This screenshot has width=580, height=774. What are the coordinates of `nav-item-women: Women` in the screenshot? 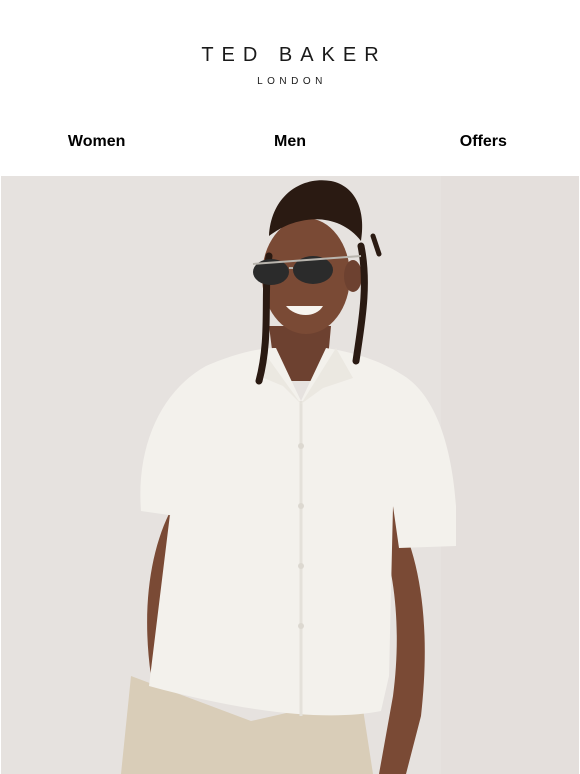 It's located at (96, 147).